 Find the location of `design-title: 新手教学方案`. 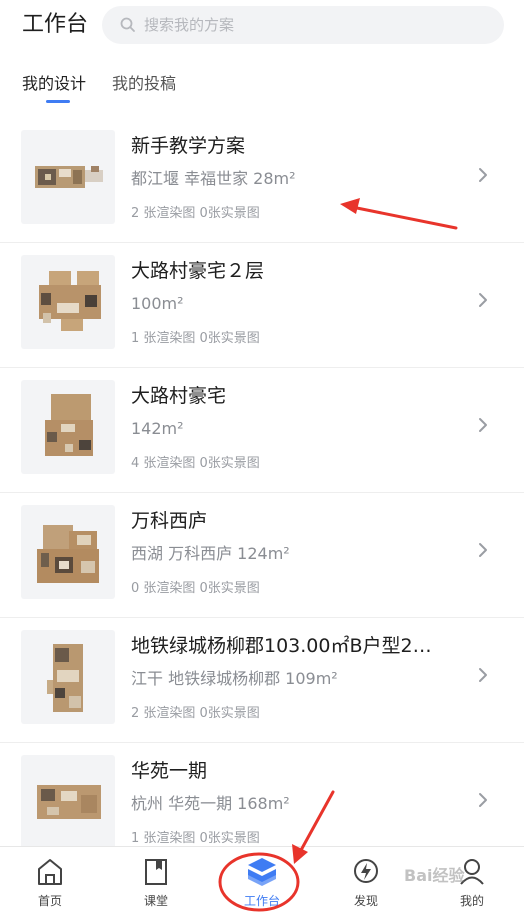

design-title: 新手教学方案 is located at coordinates (188, 146).